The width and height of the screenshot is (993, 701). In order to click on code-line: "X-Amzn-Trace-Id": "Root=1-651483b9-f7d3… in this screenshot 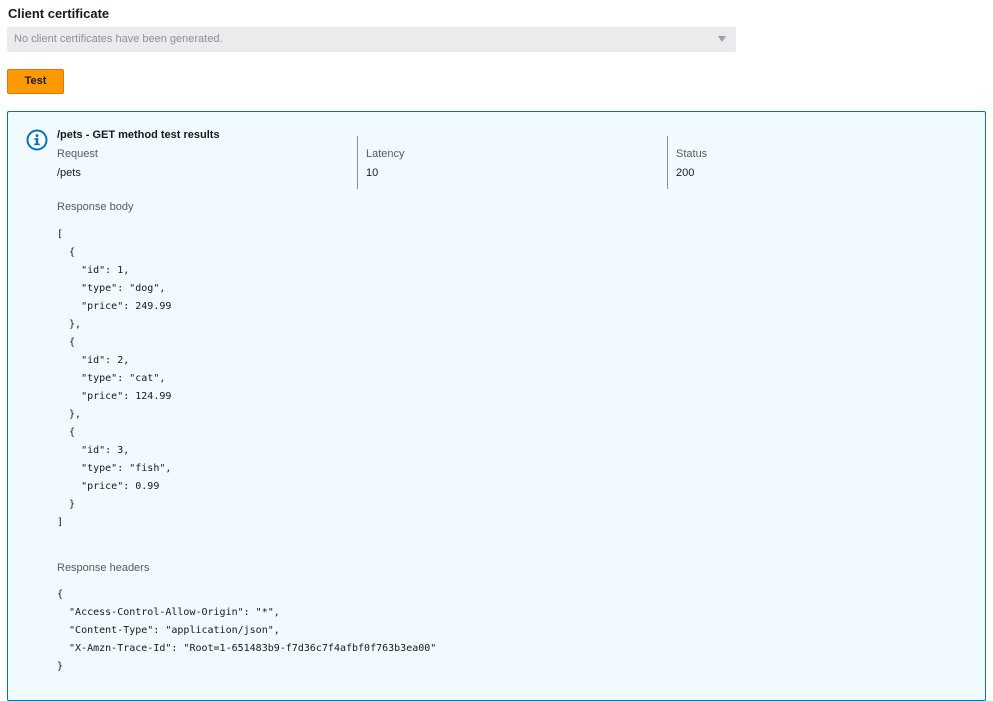, I will do `click(247, 648)`.